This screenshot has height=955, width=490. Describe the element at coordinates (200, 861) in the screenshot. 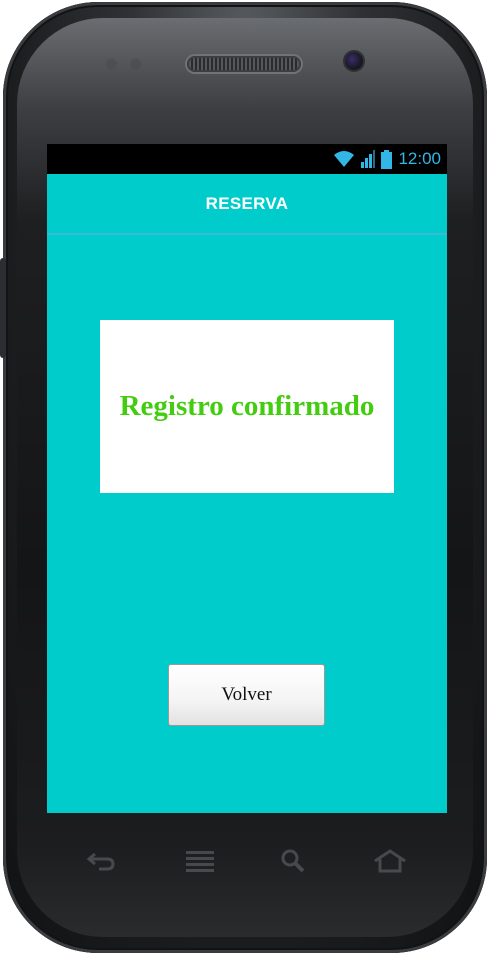

I see `menu-icon` at that location.